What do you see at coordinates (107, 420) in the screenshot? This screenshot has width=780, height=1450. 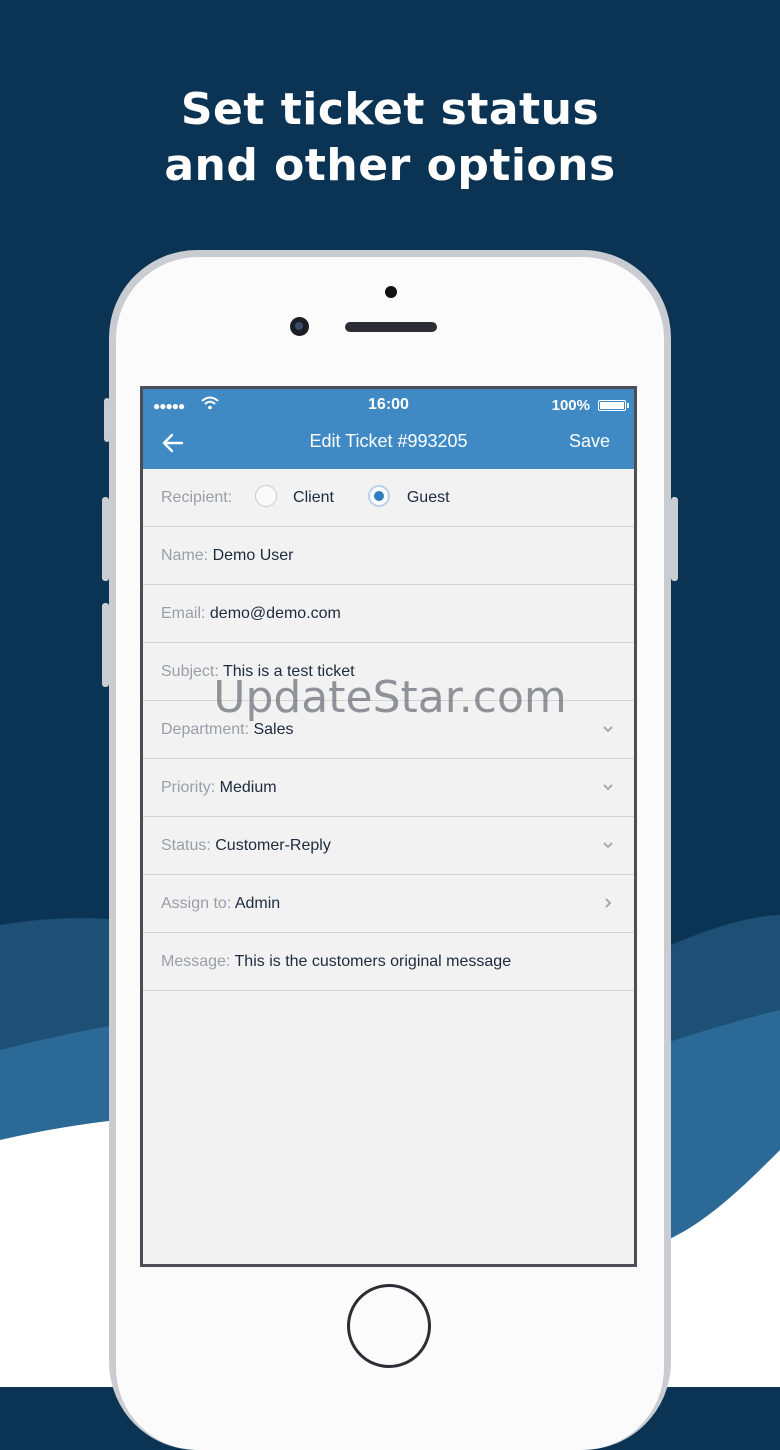 I see `mute-switch` at bounding box center [107, 420].